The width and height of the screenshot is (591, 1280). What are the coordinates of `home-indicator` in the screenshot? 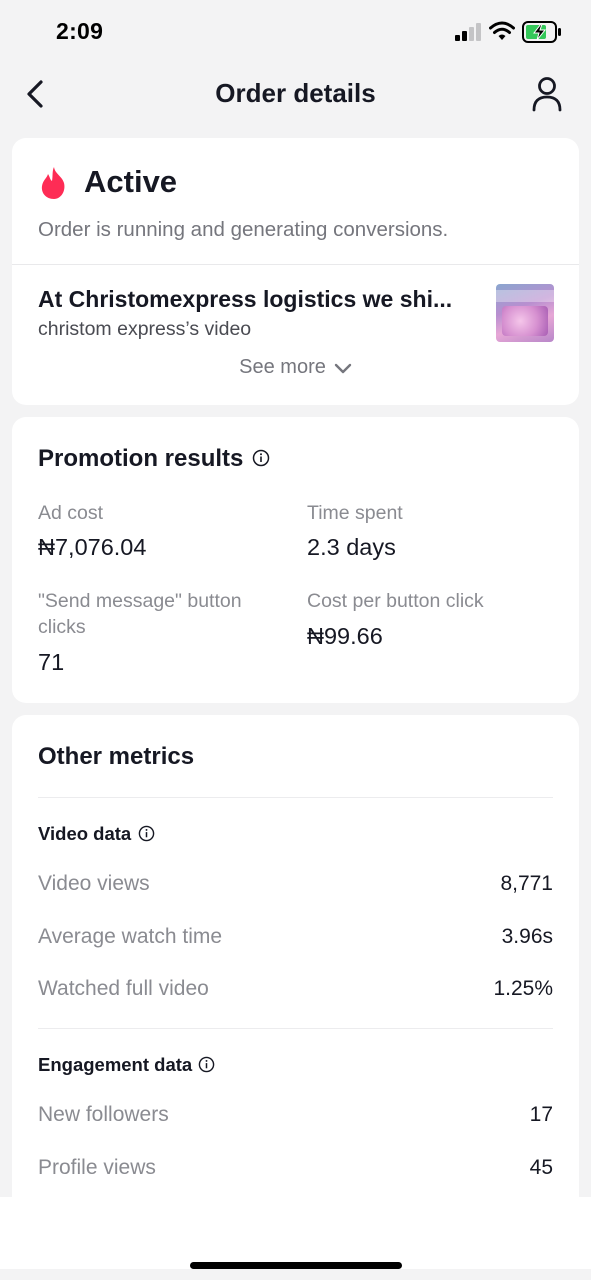 It's located at (296, 1265).